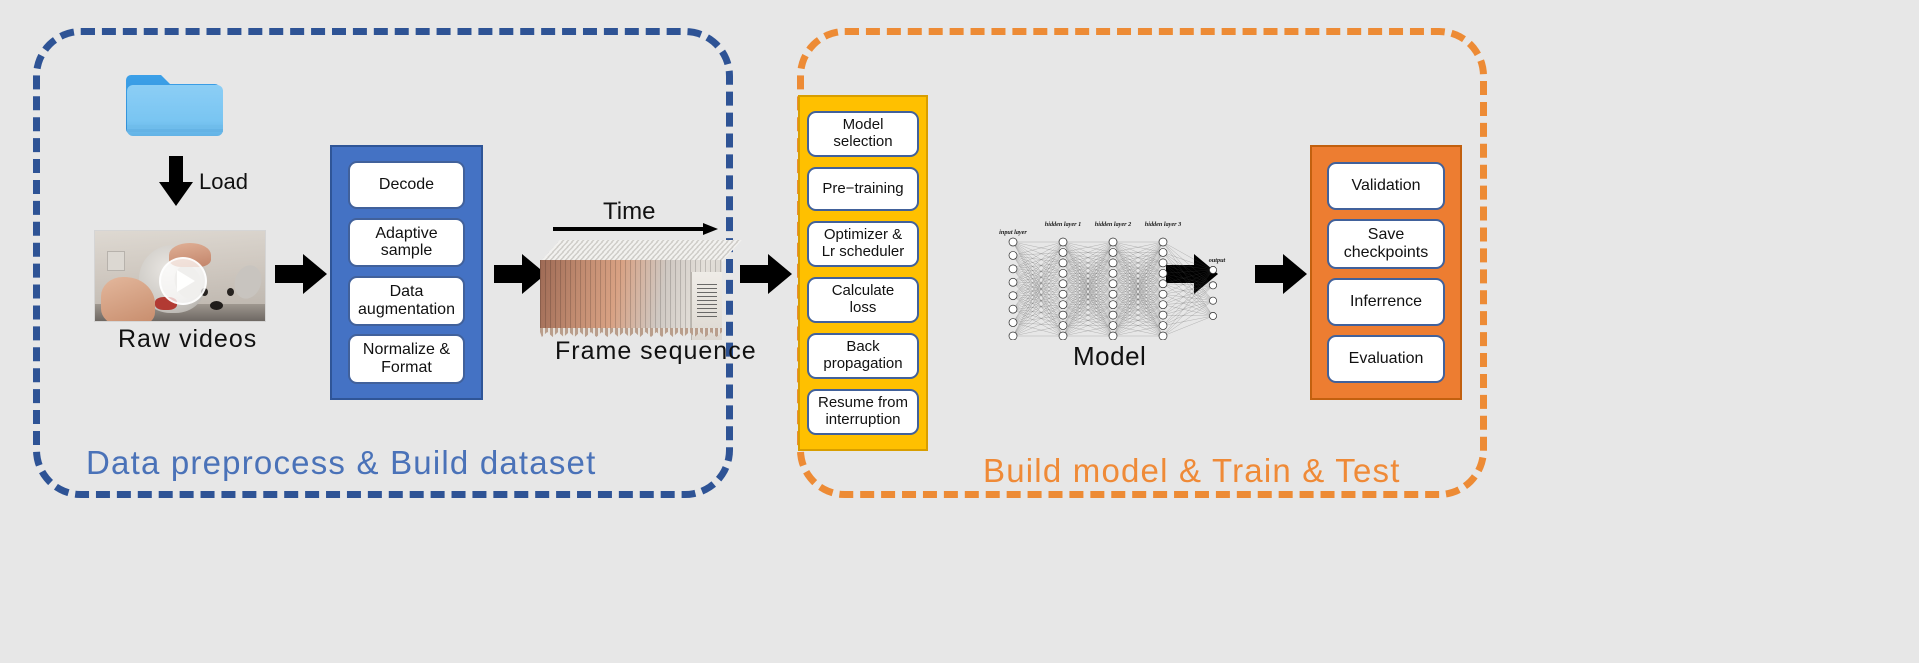 This screenshot has height=663, width=1919. What do you see at coordinates (223, 181) in the screenshot?
I see `load-label: Load` at bounding box center [223, 181].